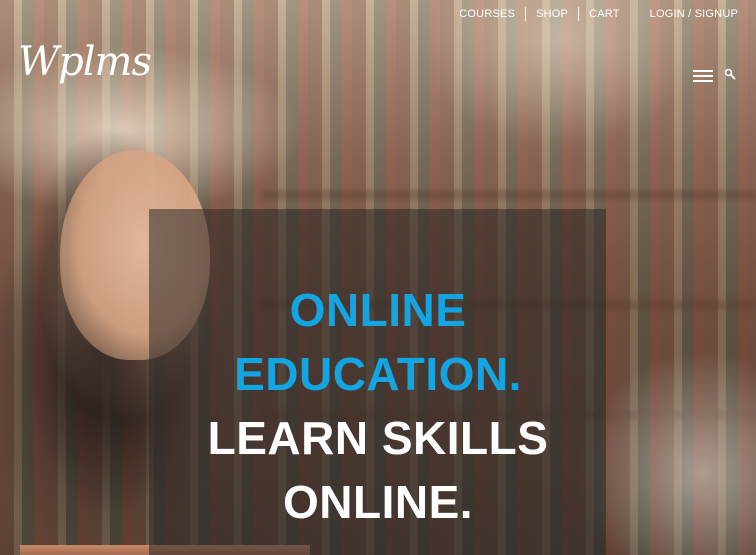 This screenshot has height=555, width=756. Describe the element at coordinates (378, 310) in the screenshot. I see `hero-headline-line: ONLINE` at that location.